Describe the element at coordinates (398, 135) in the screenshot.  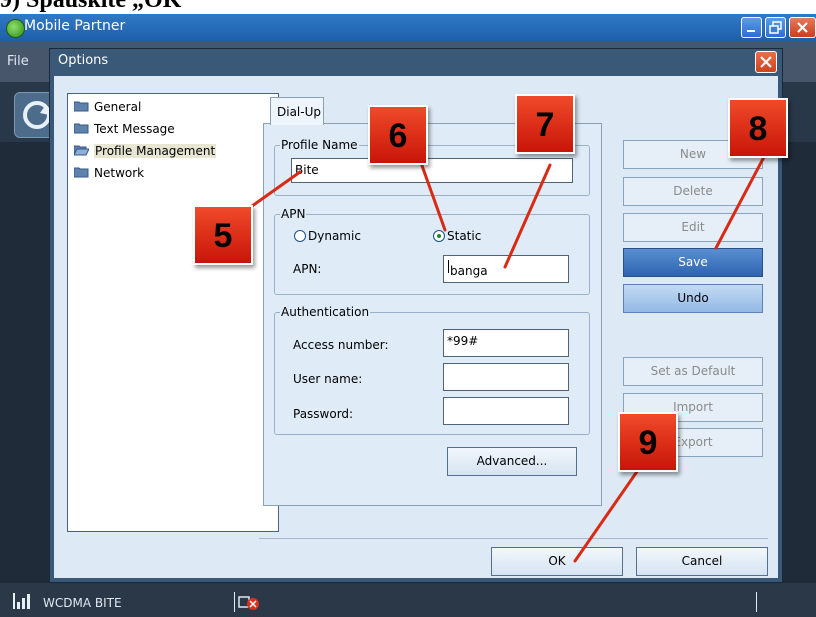
I see `callout-6: 6` at that location.